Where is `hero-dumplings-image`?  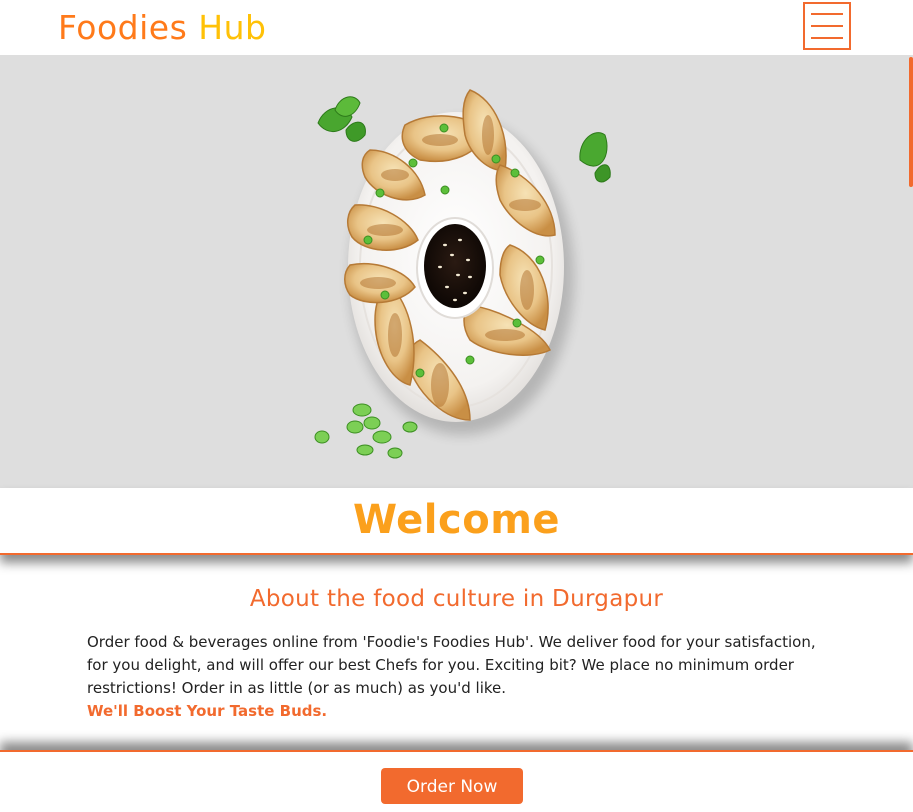
hero-dumplings-image is located at coordinates (462, 274).